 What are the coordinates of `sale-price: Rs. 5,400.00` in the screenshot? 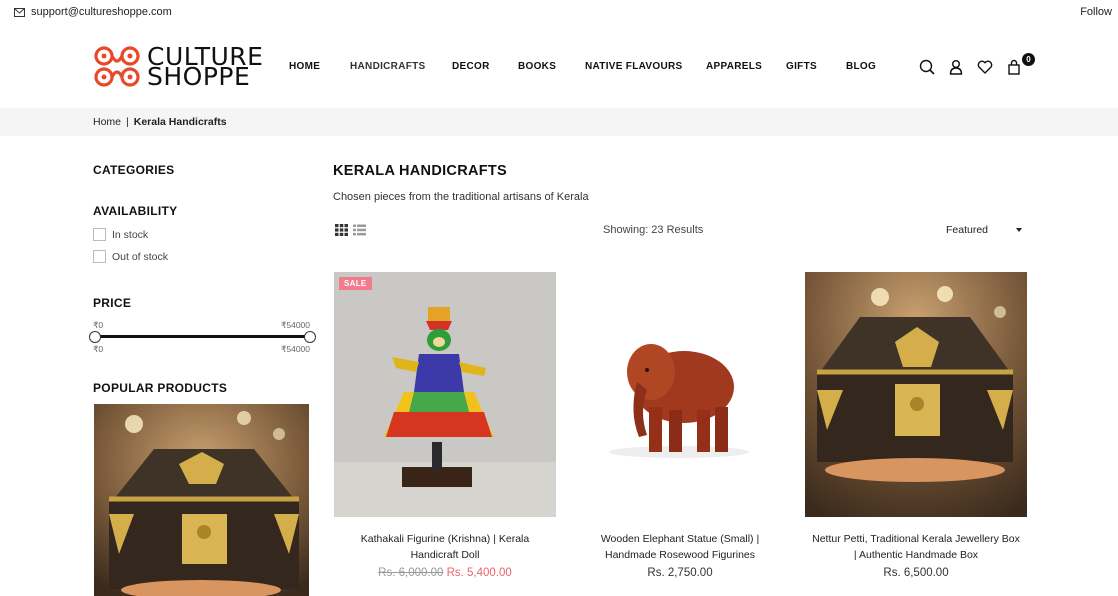 It's located at (479, 573).